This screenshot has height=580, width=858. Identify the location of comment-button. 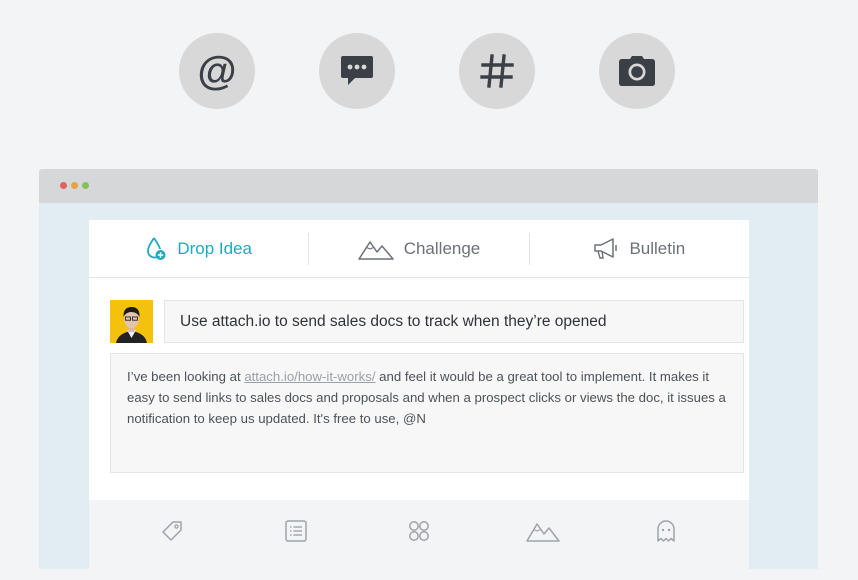
(357, 71).